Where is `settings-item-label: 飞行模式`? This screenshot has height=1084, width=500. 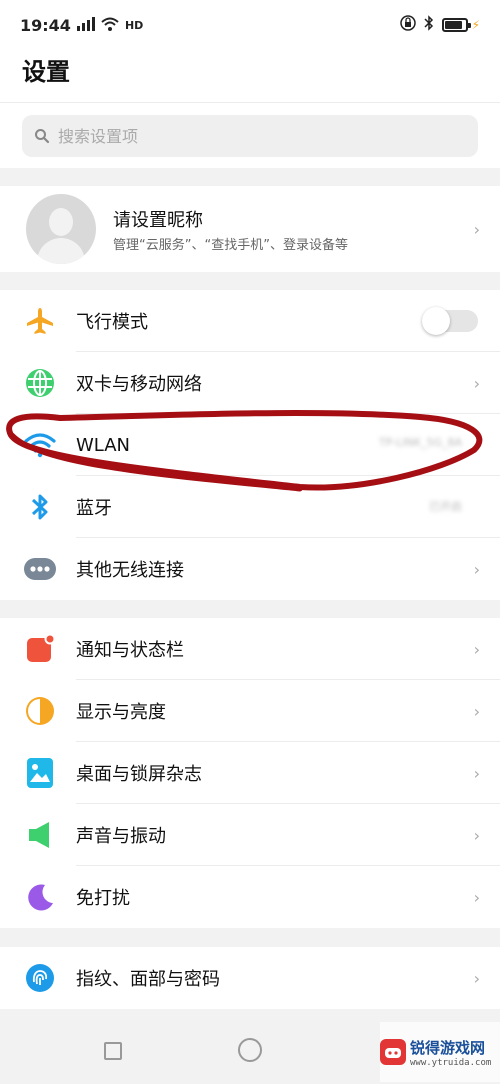
settings-item-label: 飞行模式 is located at coordinates (112, 322).